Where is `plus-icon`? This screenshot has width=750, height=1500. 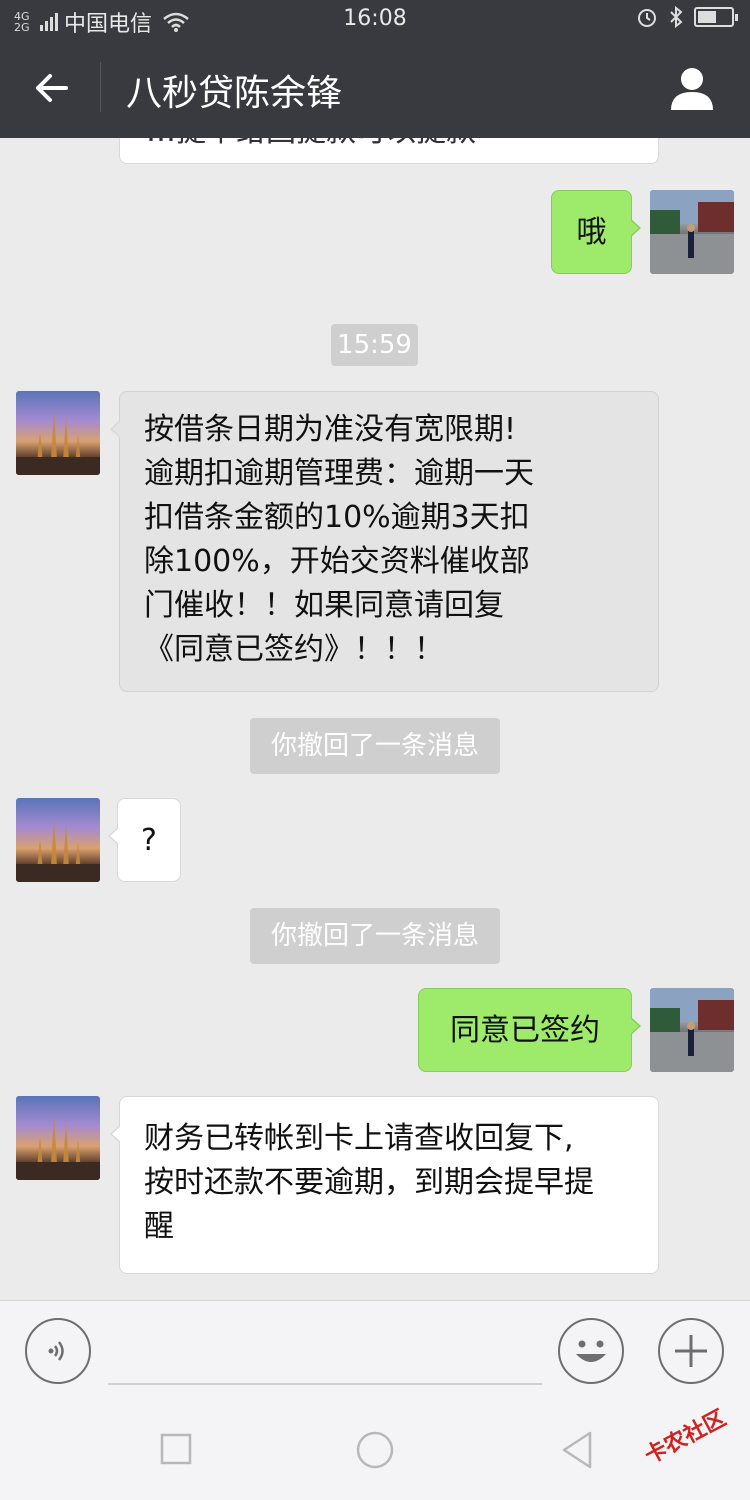
plus-icon is located at coordinates (691, 1351).